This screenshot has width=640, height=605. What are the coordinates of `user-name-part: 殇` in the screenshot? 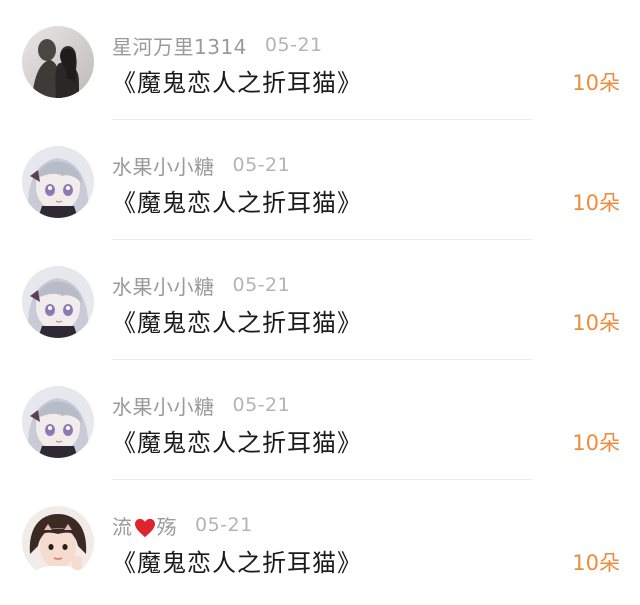 It's located at (166, 526).